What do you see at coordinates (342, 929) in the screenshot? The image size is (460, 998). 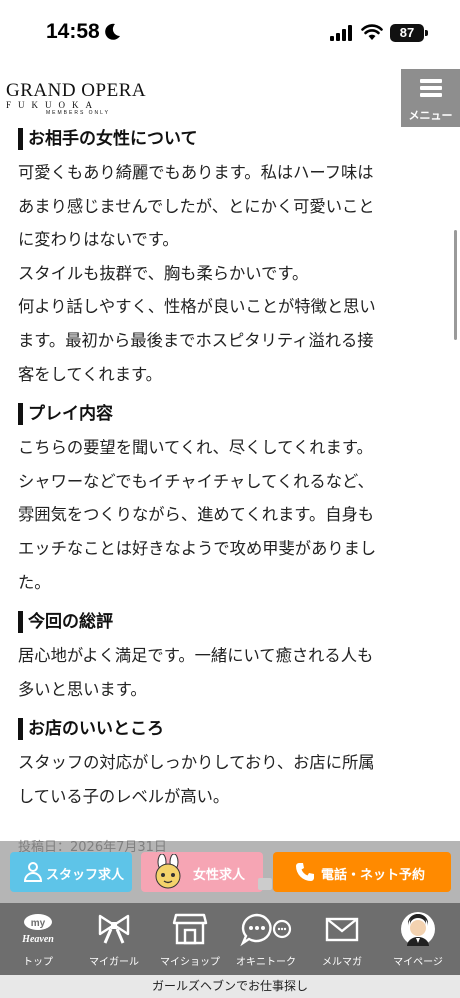 I see `mail-icon` at bounding box center [342, 929].